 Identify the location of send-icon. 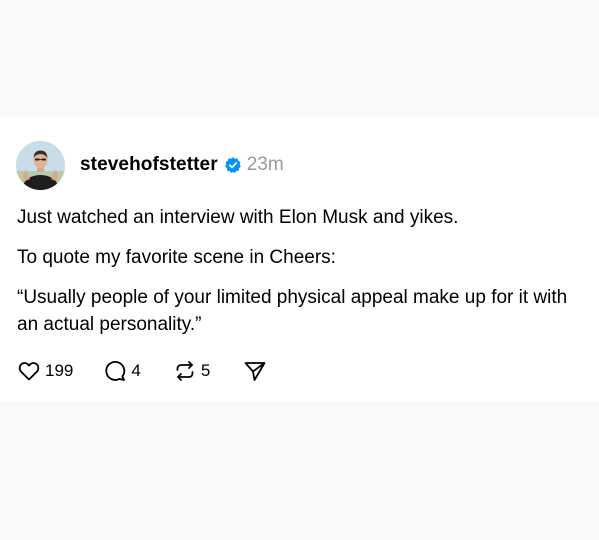
(255, 371).